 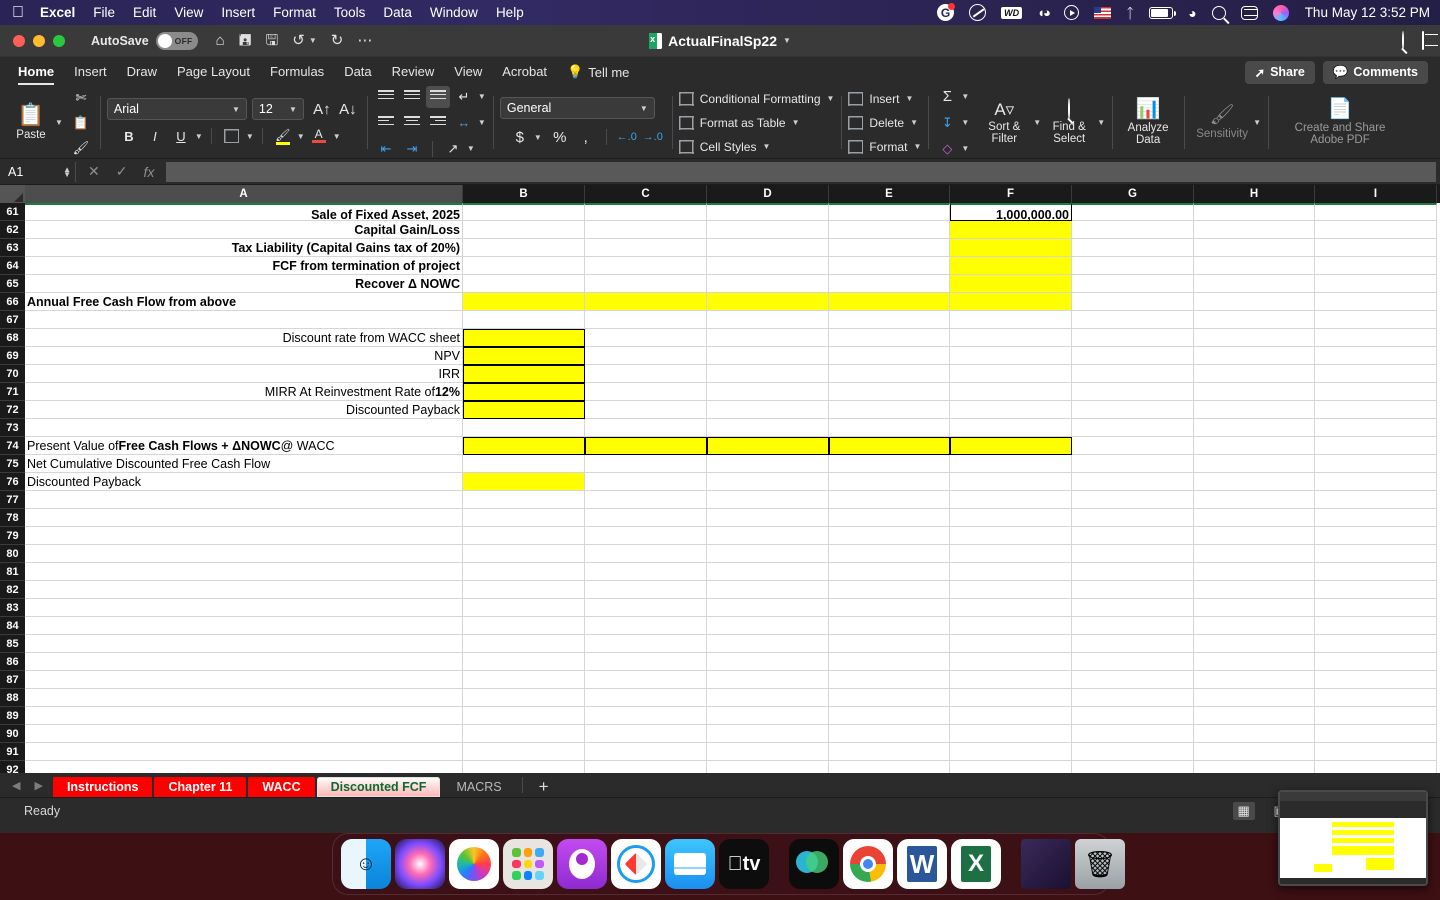 What do you see at coordinates (12, 662) in the screenshot?
I see `row-header-86: 86` at bounding box center [12, 662].